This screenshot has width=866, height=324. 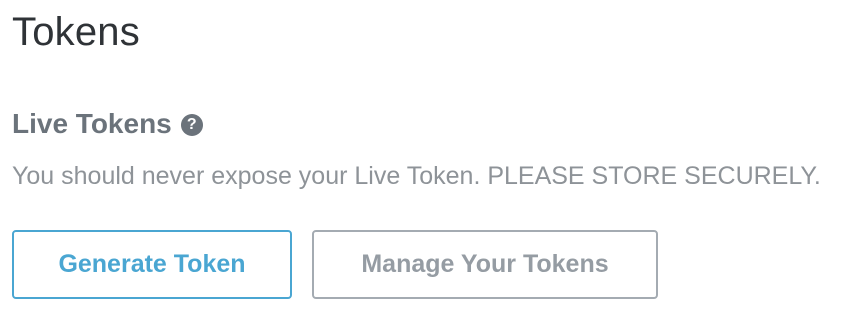 I want to click on generate-token-button: Generate Token, so click(x=152, y=264).